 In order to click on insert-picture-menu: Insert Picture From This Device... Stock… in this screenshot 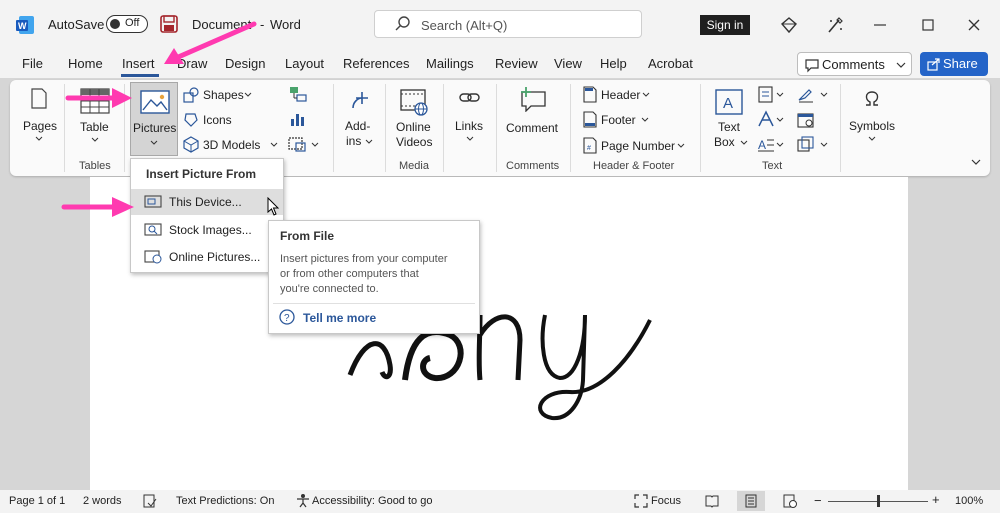, I will do `click(207, 215)`.